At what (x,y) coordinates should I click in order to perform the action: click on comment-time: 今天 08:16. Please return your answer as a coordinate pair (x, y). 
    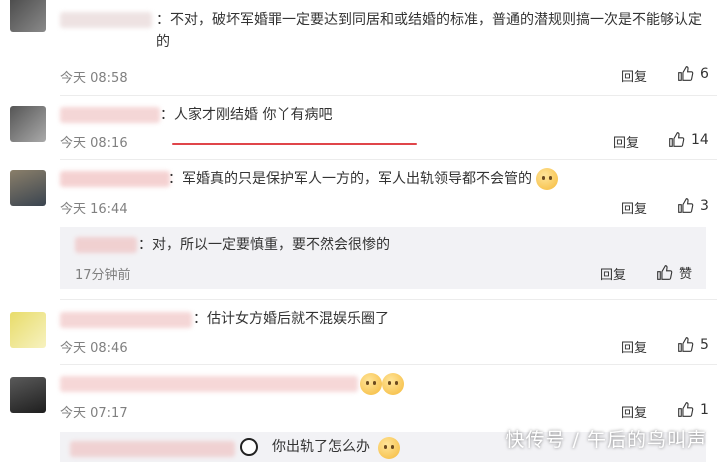
    Looking at the image, I should click on (94, 143).